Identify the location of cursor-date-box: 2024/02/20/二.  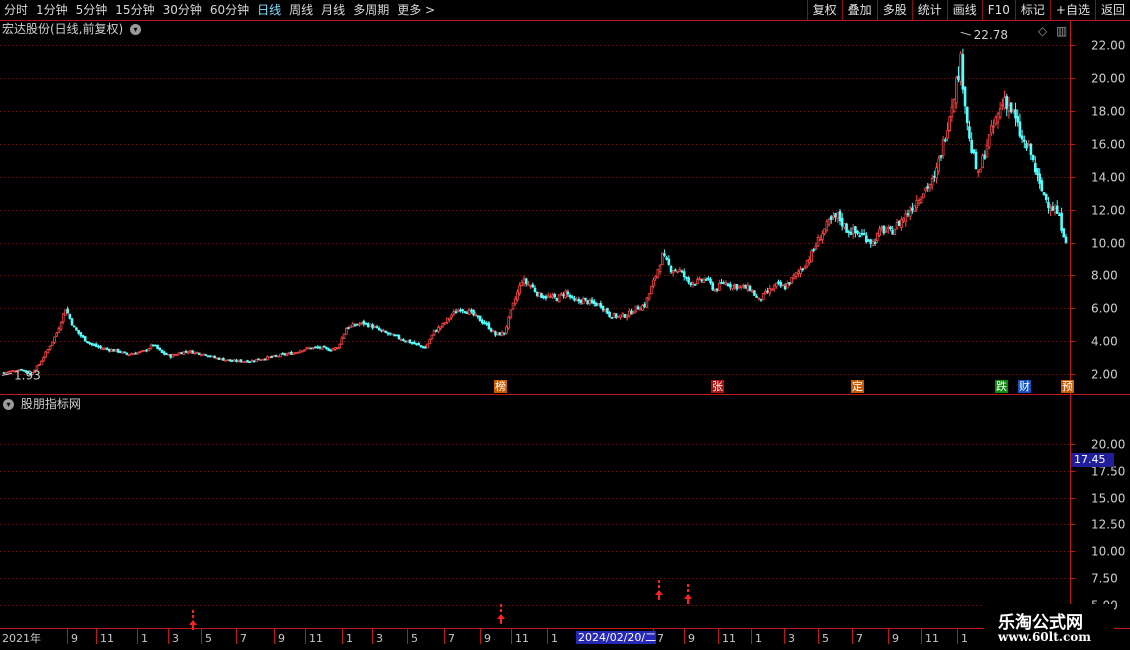
(616, 637).